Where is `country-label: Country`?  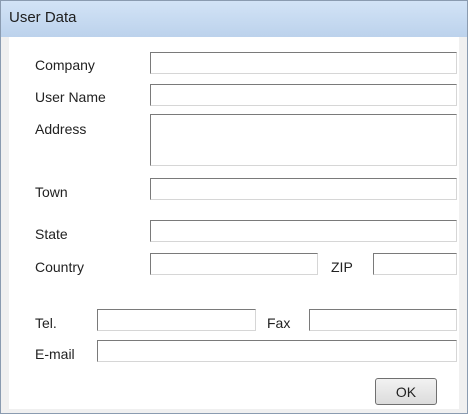
country-label: Country is located at coordinates (60, 267).